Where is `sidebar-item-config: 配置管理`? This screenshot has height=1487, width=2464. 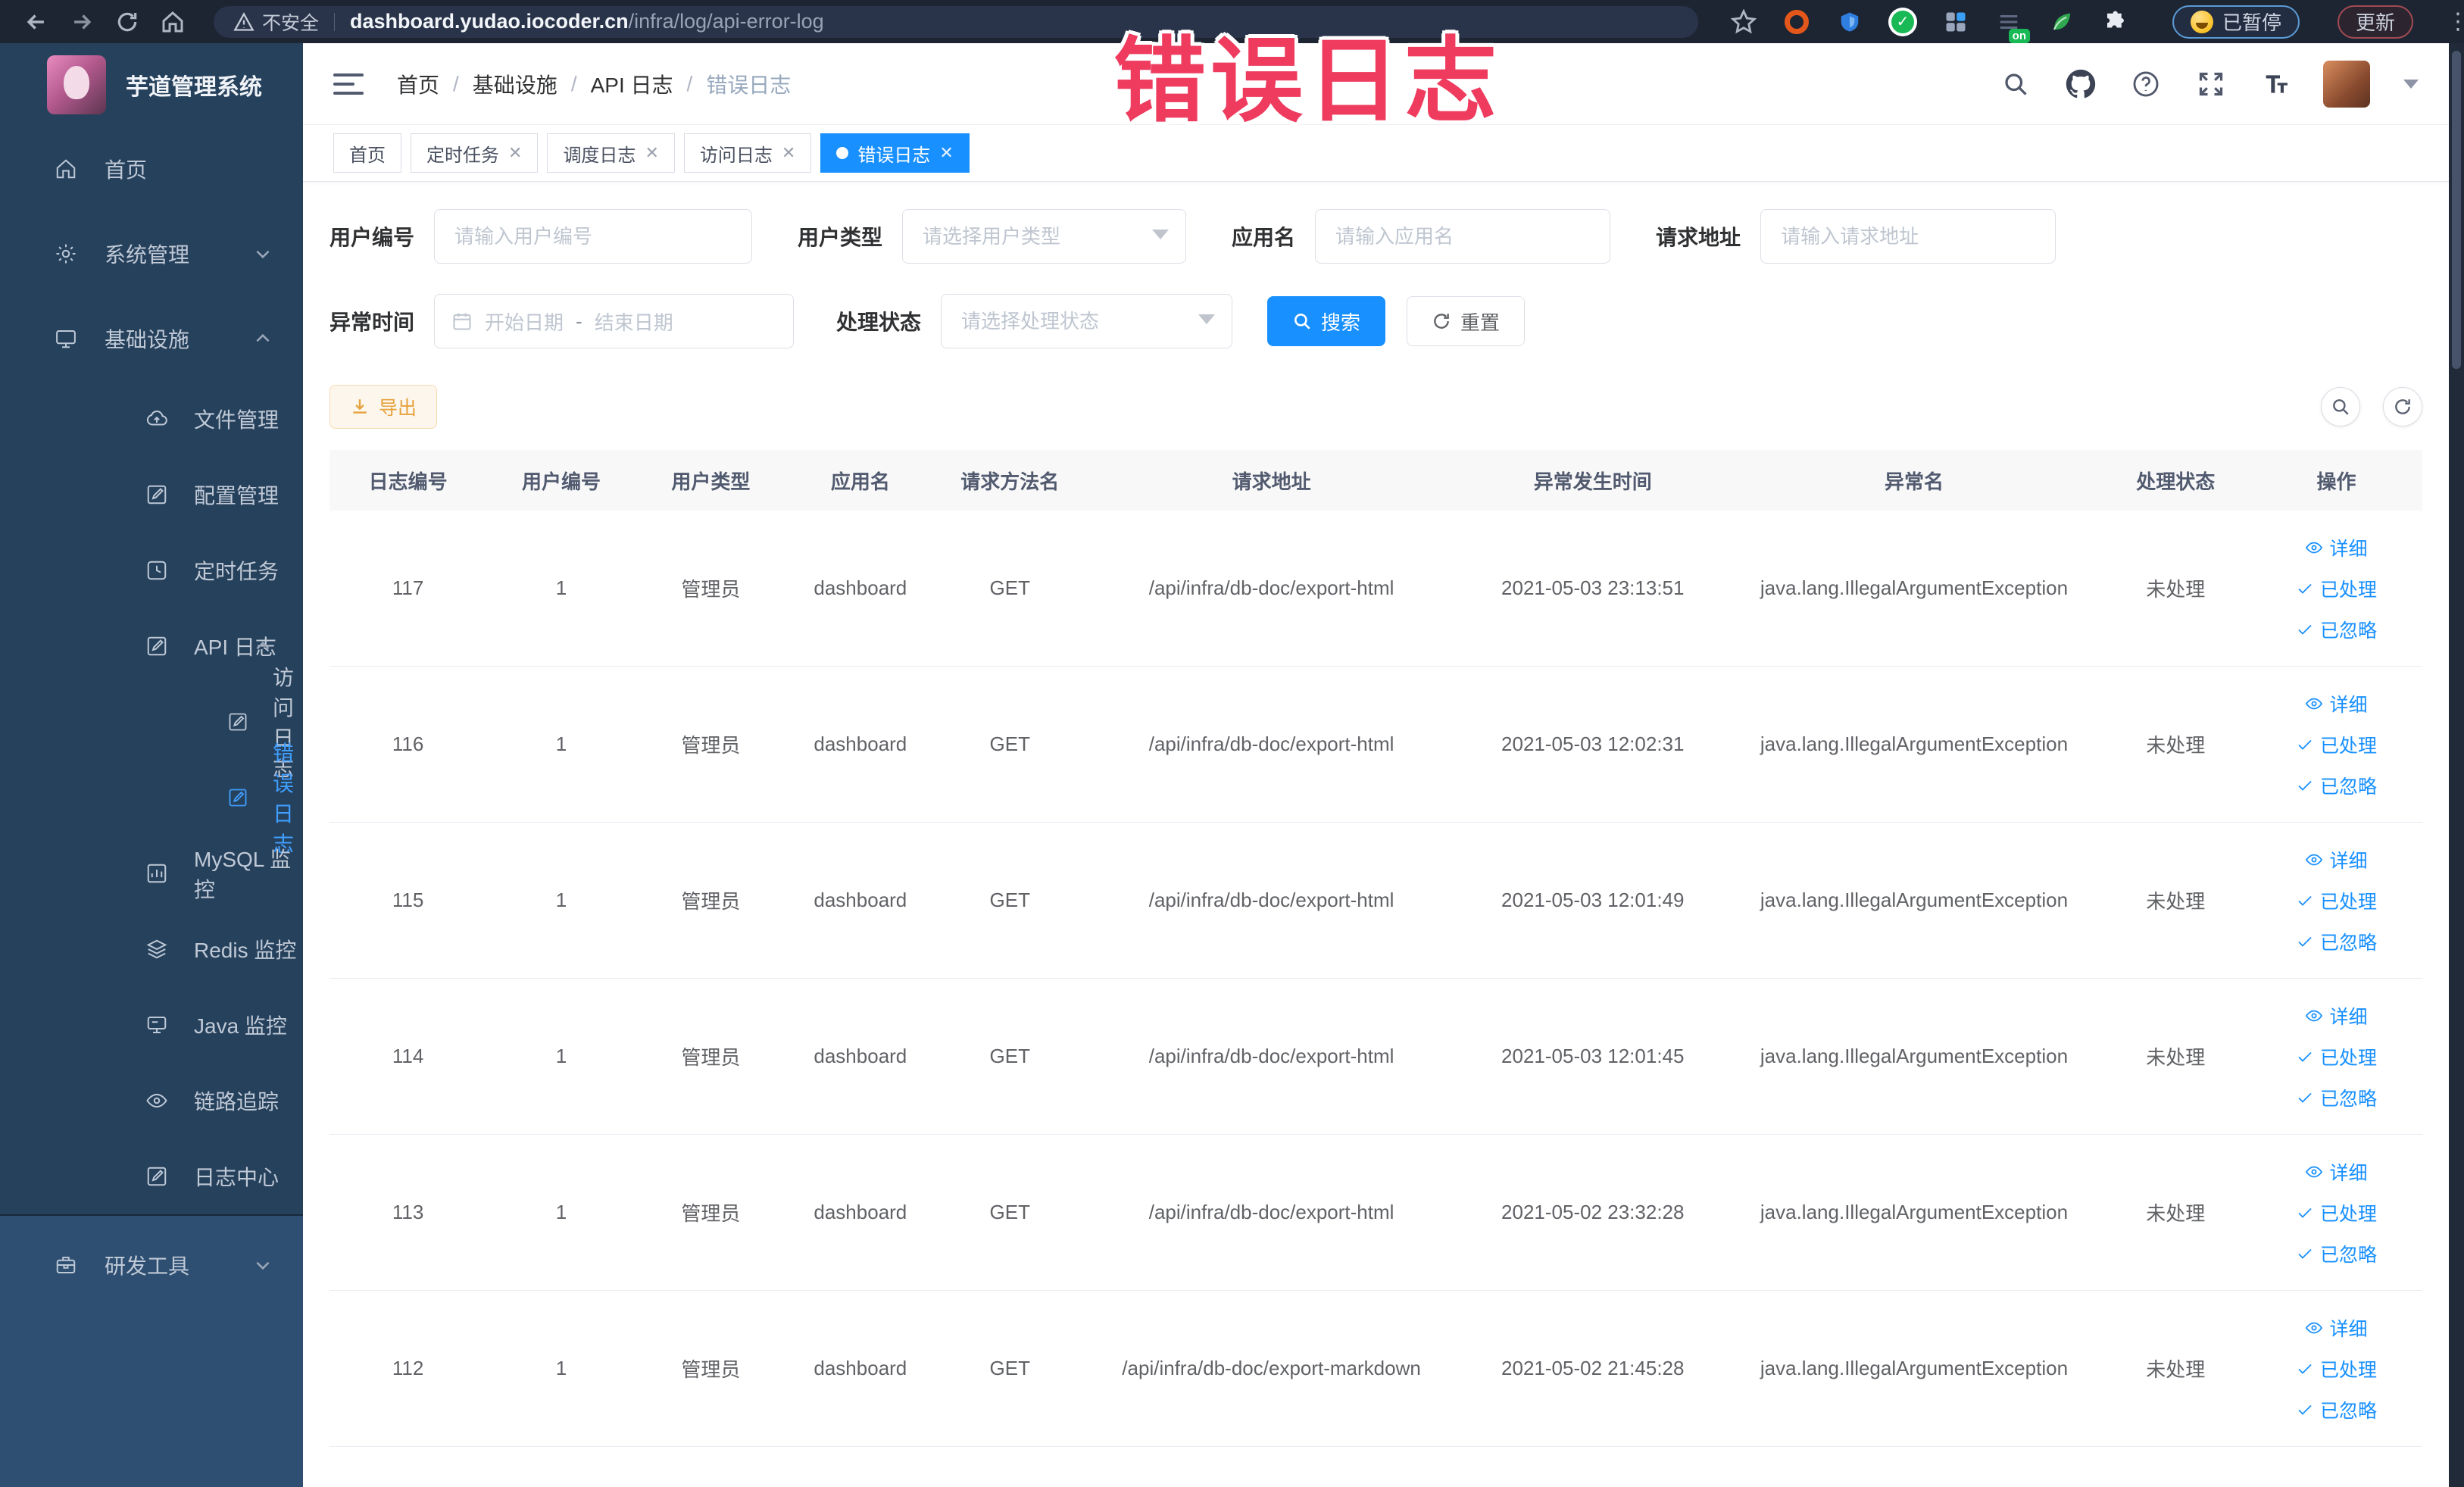
sidebar-item-config: 配置管理 is located at coordinates (151, 495).